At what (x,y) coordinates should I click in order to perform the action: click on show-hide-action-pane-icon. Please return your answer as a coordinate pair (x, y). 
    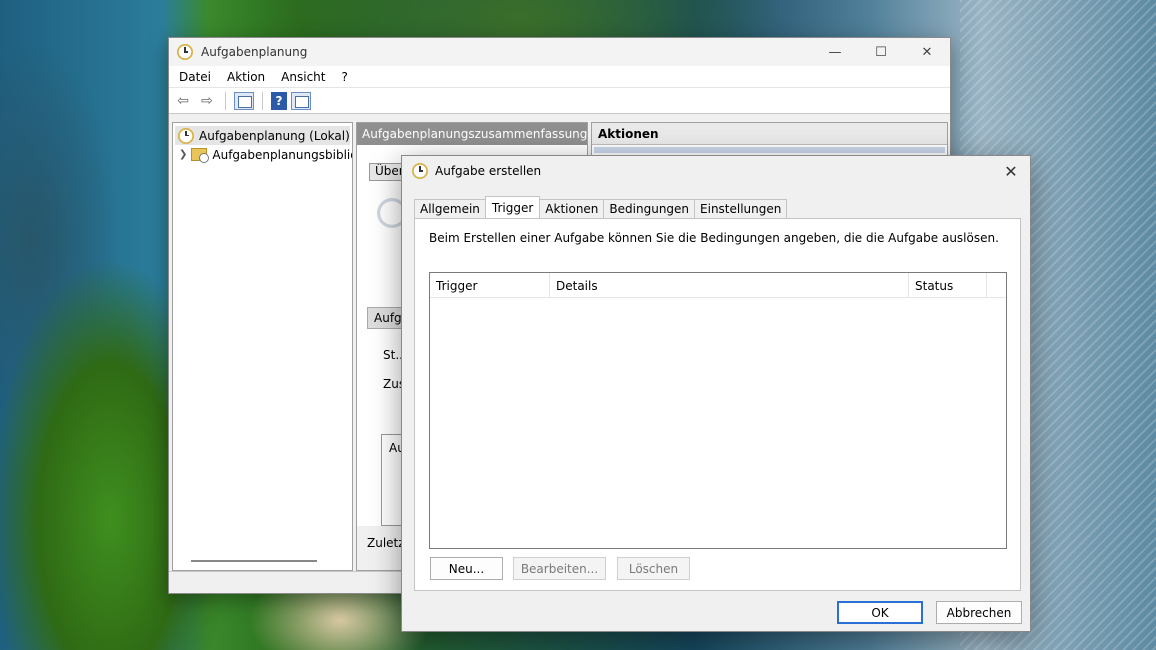
    Looking at the image, I should click on (301, 100).